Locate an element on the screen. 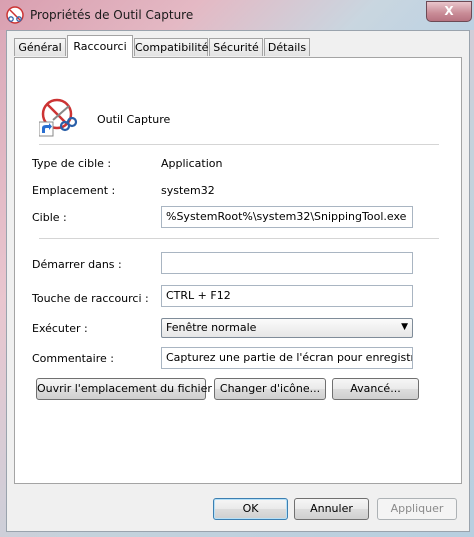  tab-security: Sécurité is located at coordinates (236, 47).